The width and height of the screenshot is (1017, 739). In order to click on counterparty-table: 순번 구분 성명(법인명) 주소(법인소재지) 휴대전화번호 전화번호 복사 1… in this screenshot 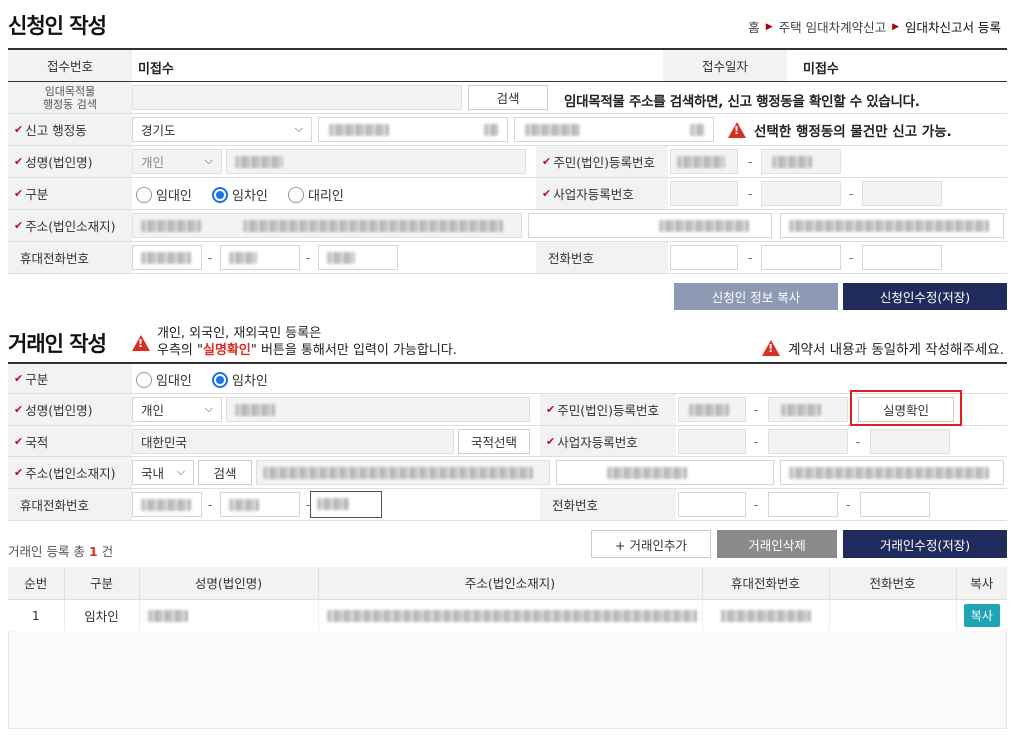, I will do `click(507, 599)`.